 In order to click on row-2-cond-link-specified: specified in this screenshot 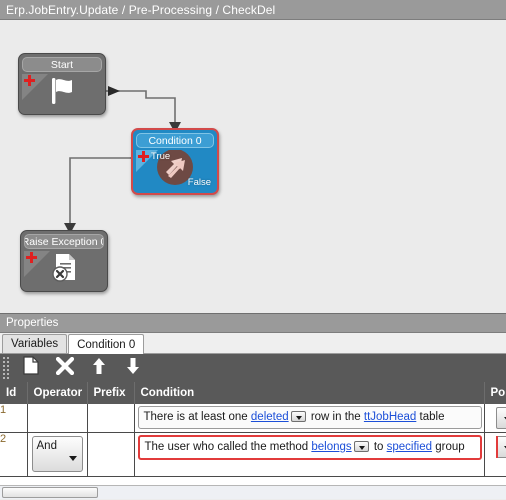, I will do `click(409, 447)`.